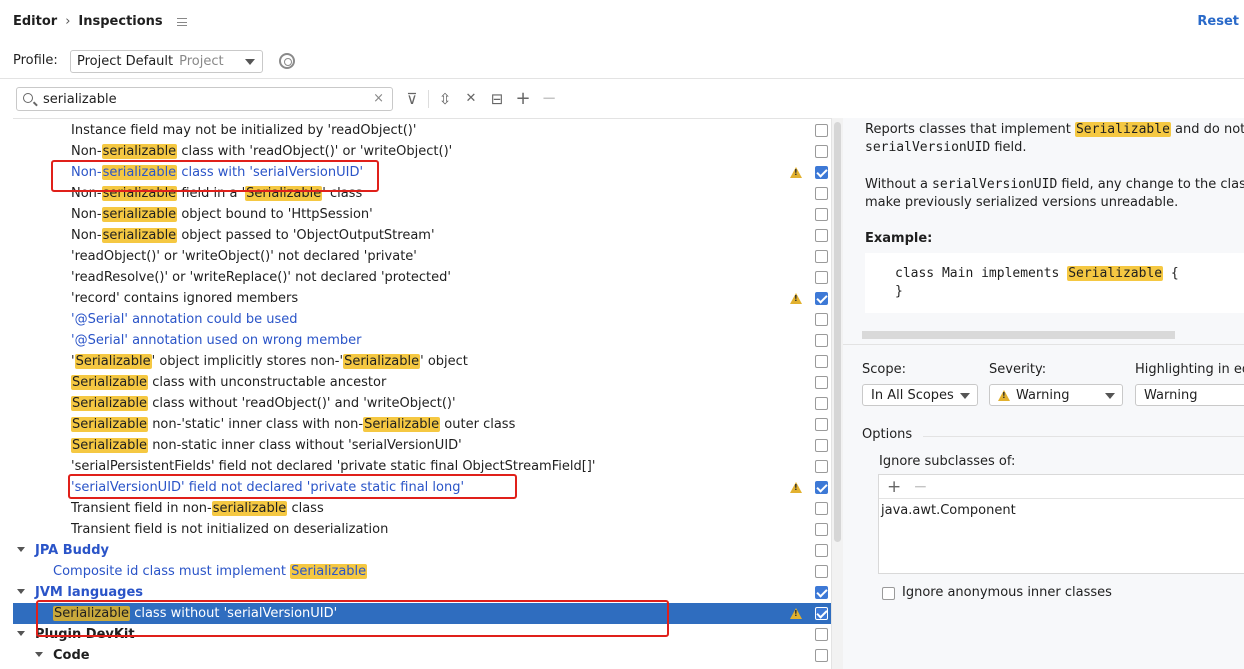 This screenshot has height=669, width=1244. What do you see at coordinates (970, 129) in the screenshot?
I see `description-text: Reports classes that implement` at bounding box center [970, 129].